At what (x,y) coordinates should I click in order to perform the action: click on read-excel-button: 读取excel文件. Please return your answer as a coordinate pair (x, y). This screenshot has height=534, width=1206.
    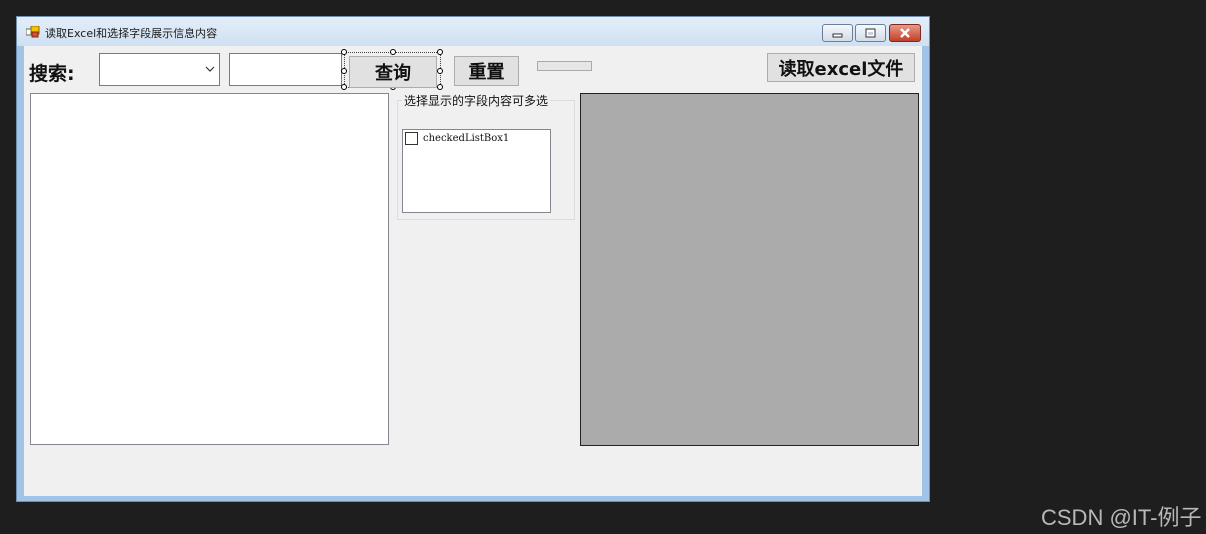
    Looking at the image, I should click on (841, 67).